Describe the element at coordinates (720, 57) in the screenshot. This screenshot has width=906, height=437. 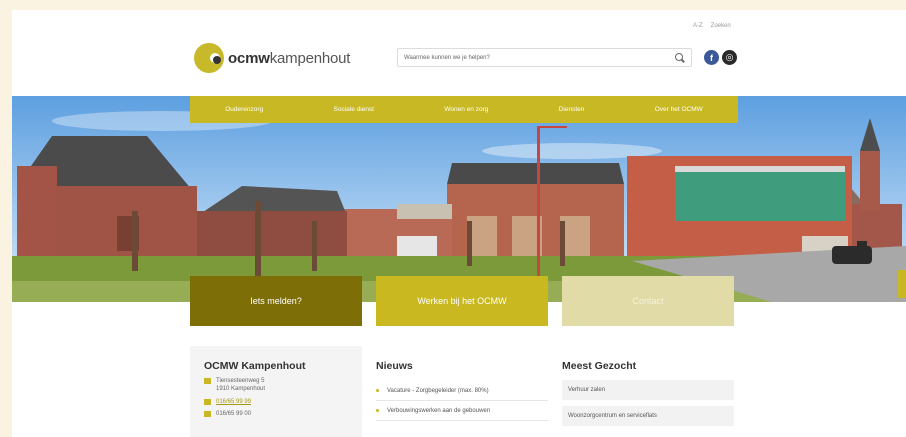
I see `social-links: f ◎` at that location.